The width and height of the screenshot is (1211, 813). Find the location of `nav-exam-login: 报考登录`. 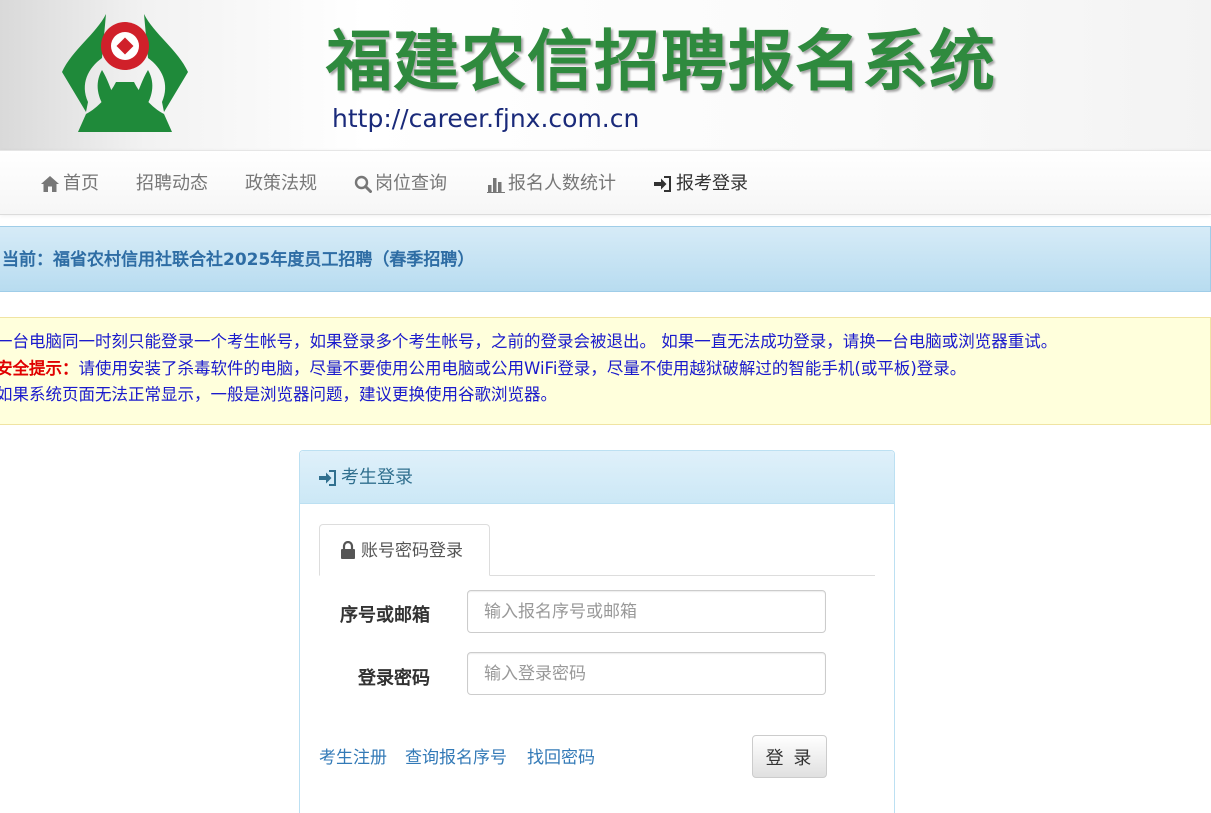

nav-exam-login: 报考登录 is located at coordinates (700, 183).